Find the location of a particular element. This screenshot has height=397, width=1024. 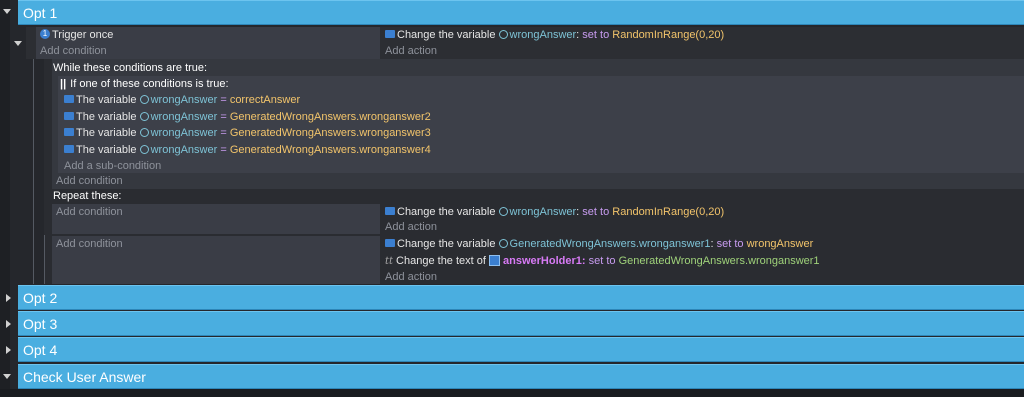

condition-row: The variable wrongAnswer = correctAnswer is located at coordinates (182, 100).